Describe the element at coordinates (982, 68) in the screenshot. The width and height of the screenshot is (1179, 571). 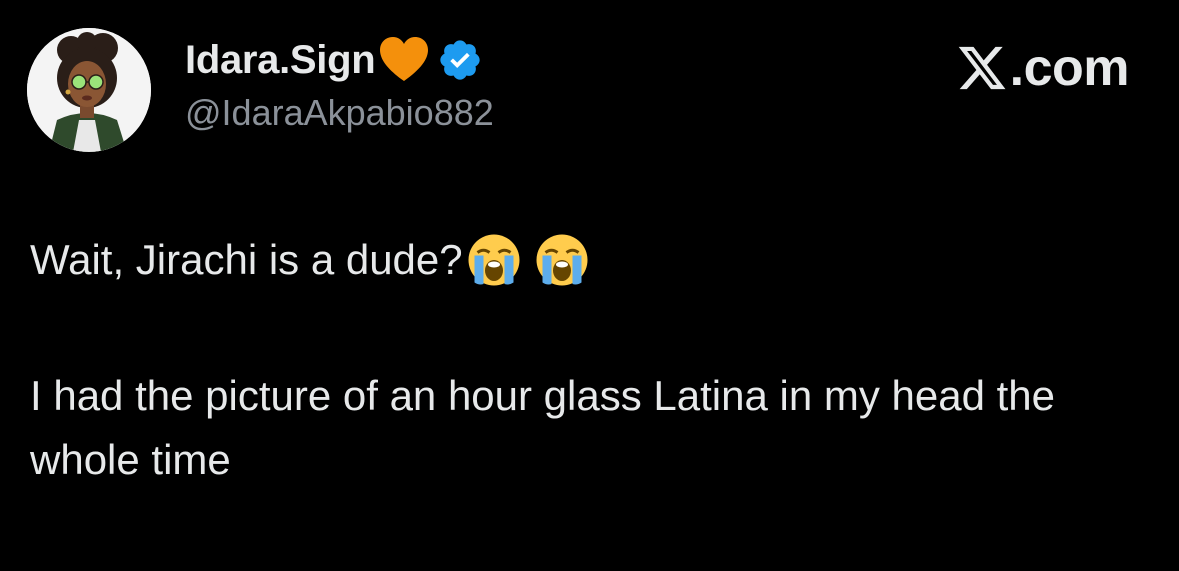
I see `x-logo-icon` at that location.